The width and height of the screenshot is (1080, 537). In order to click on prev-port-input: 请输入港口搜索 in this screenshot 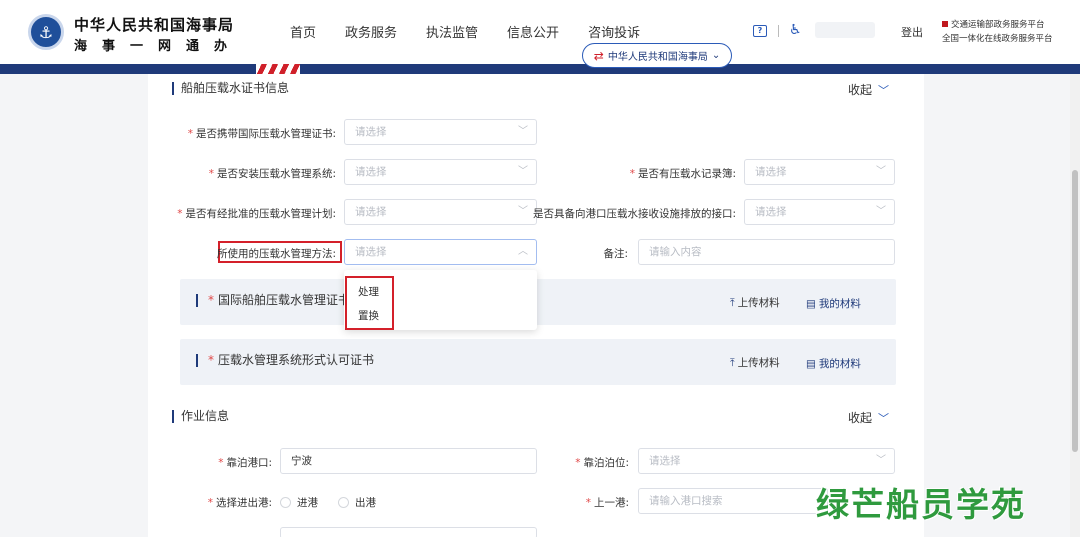, I will do `click(733, 501)`.